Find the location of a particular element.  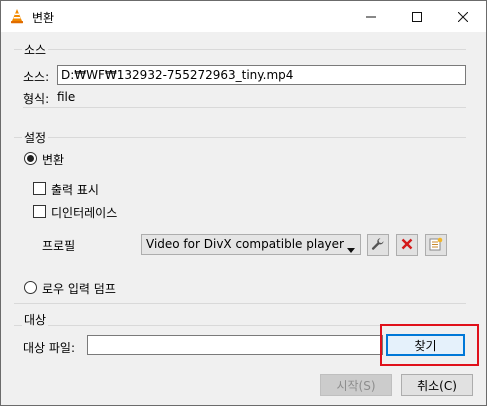

maximize-icon is located at coordinates (417, 16).